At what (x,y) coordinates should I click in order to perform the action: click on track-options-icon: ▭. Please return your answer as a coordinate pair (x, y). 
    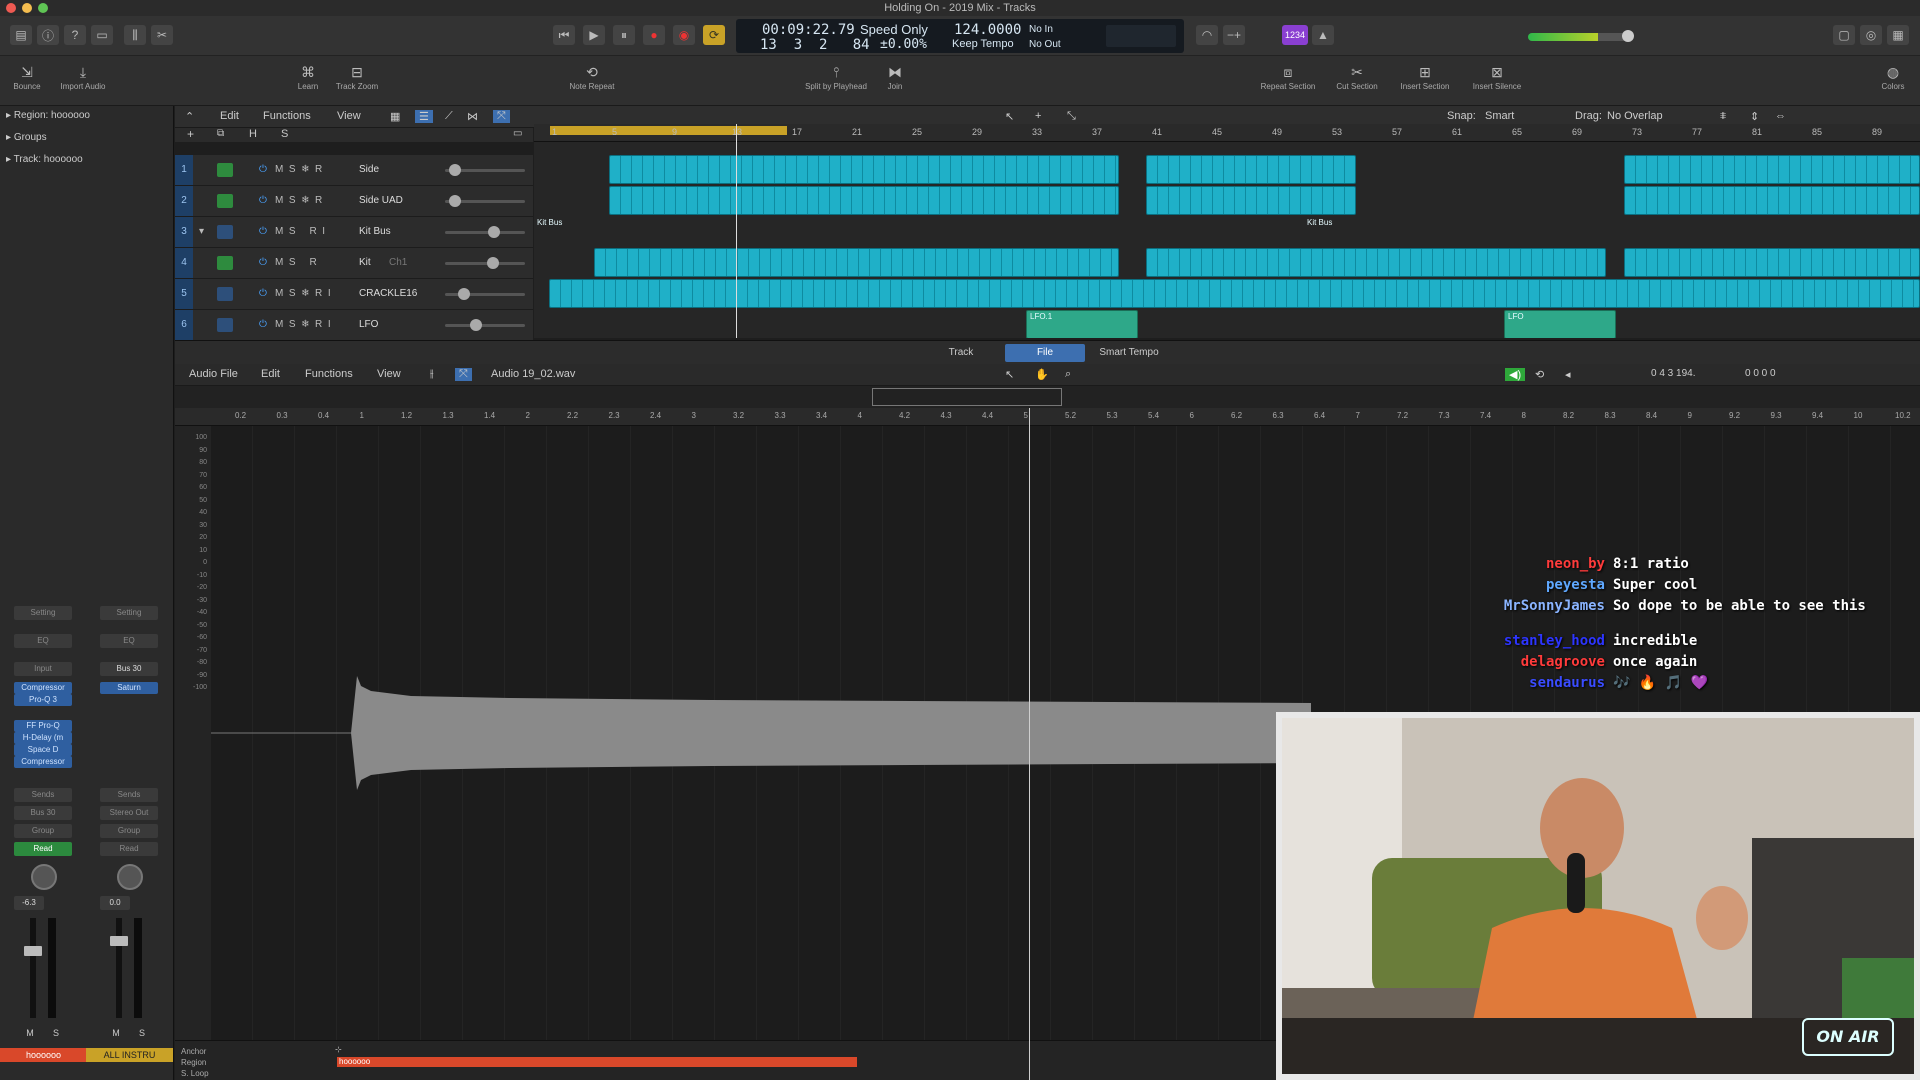
    Looking at the image, I should click on (517, 133).